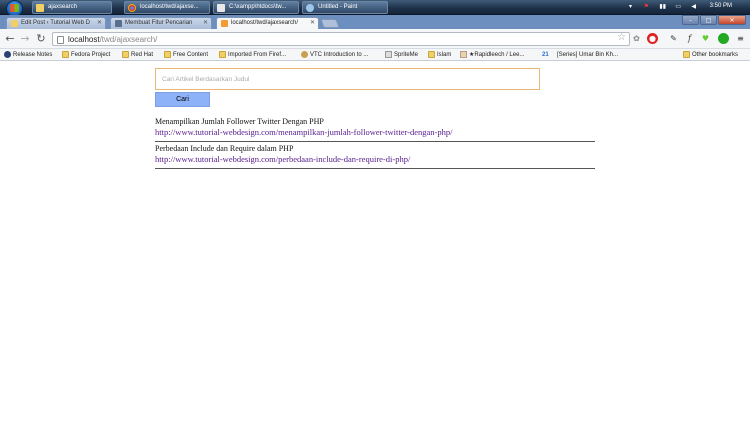  What do you see at coordinates (715, 55) in the screenshot?
I see `bookmark-label: Other bookmarks` at bounding box center [715, 55].